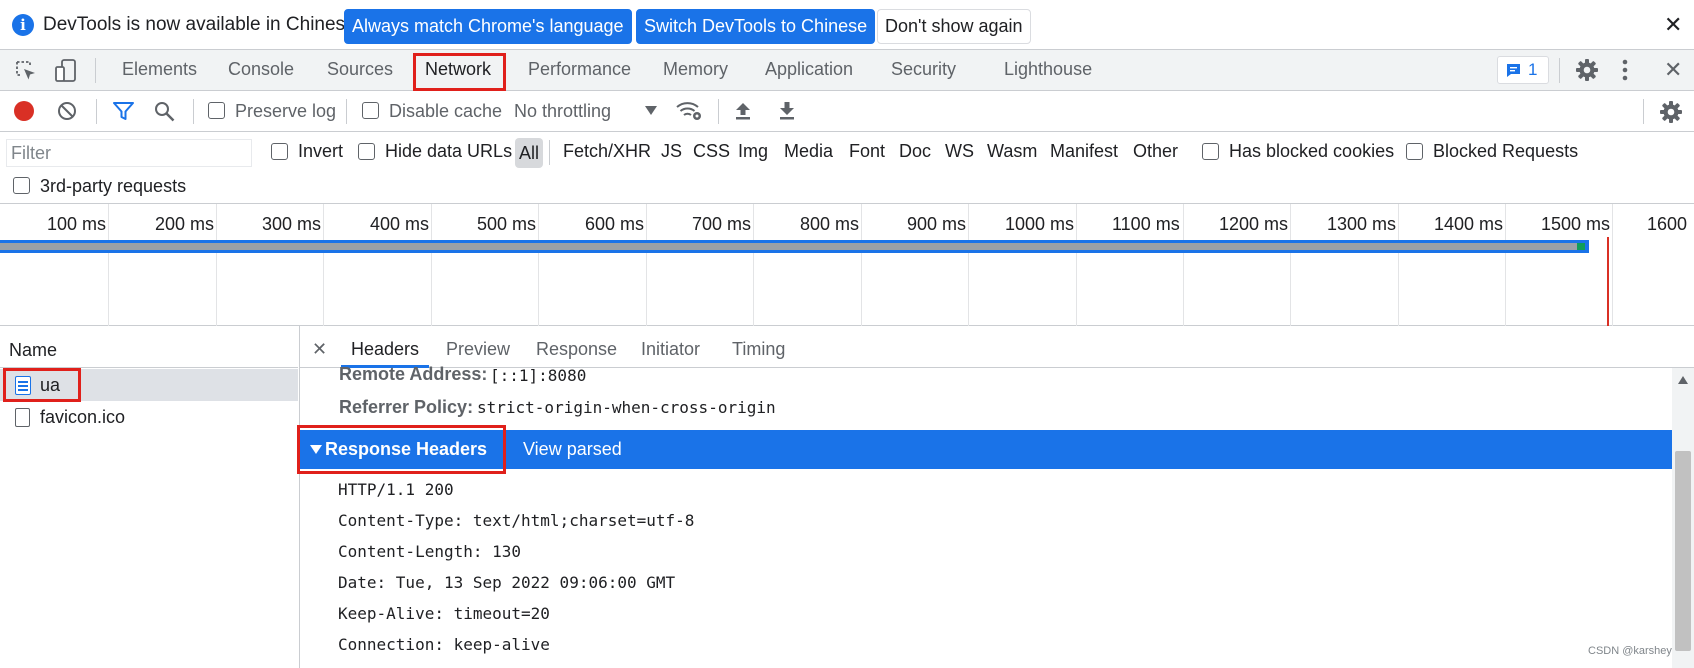  Describe the element at coordinates (413, 374) in the screenshot. I see `header-key: Remote Address:` at that location.